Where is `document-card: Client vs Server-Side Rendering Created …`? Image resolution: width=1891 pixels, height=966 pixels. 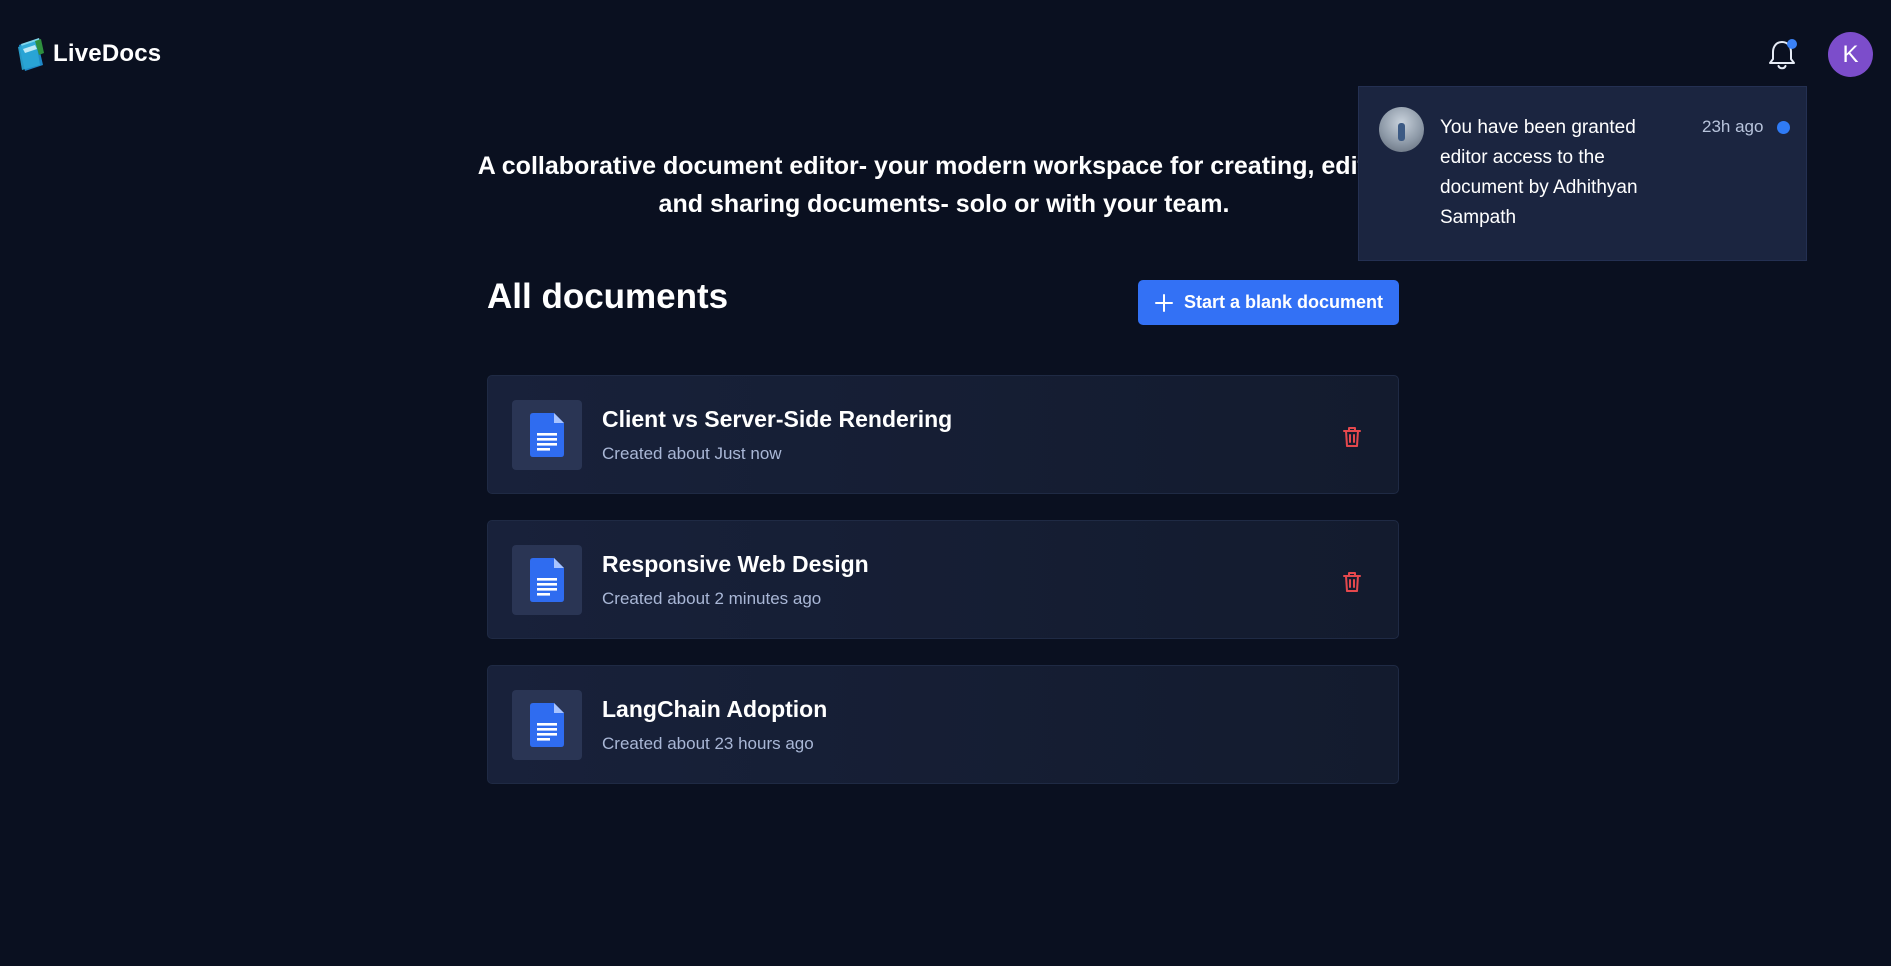
document-card: Client vs Server-Side Rendering Created … is located at coordinates (943, 434).